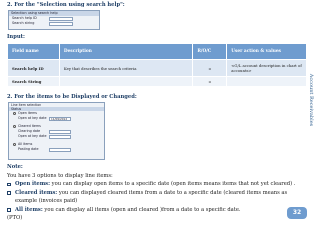  What do you see at coordinates (266, 81) in the screenshot?
I see `cell-user-action` at bounding box center [266, 81].